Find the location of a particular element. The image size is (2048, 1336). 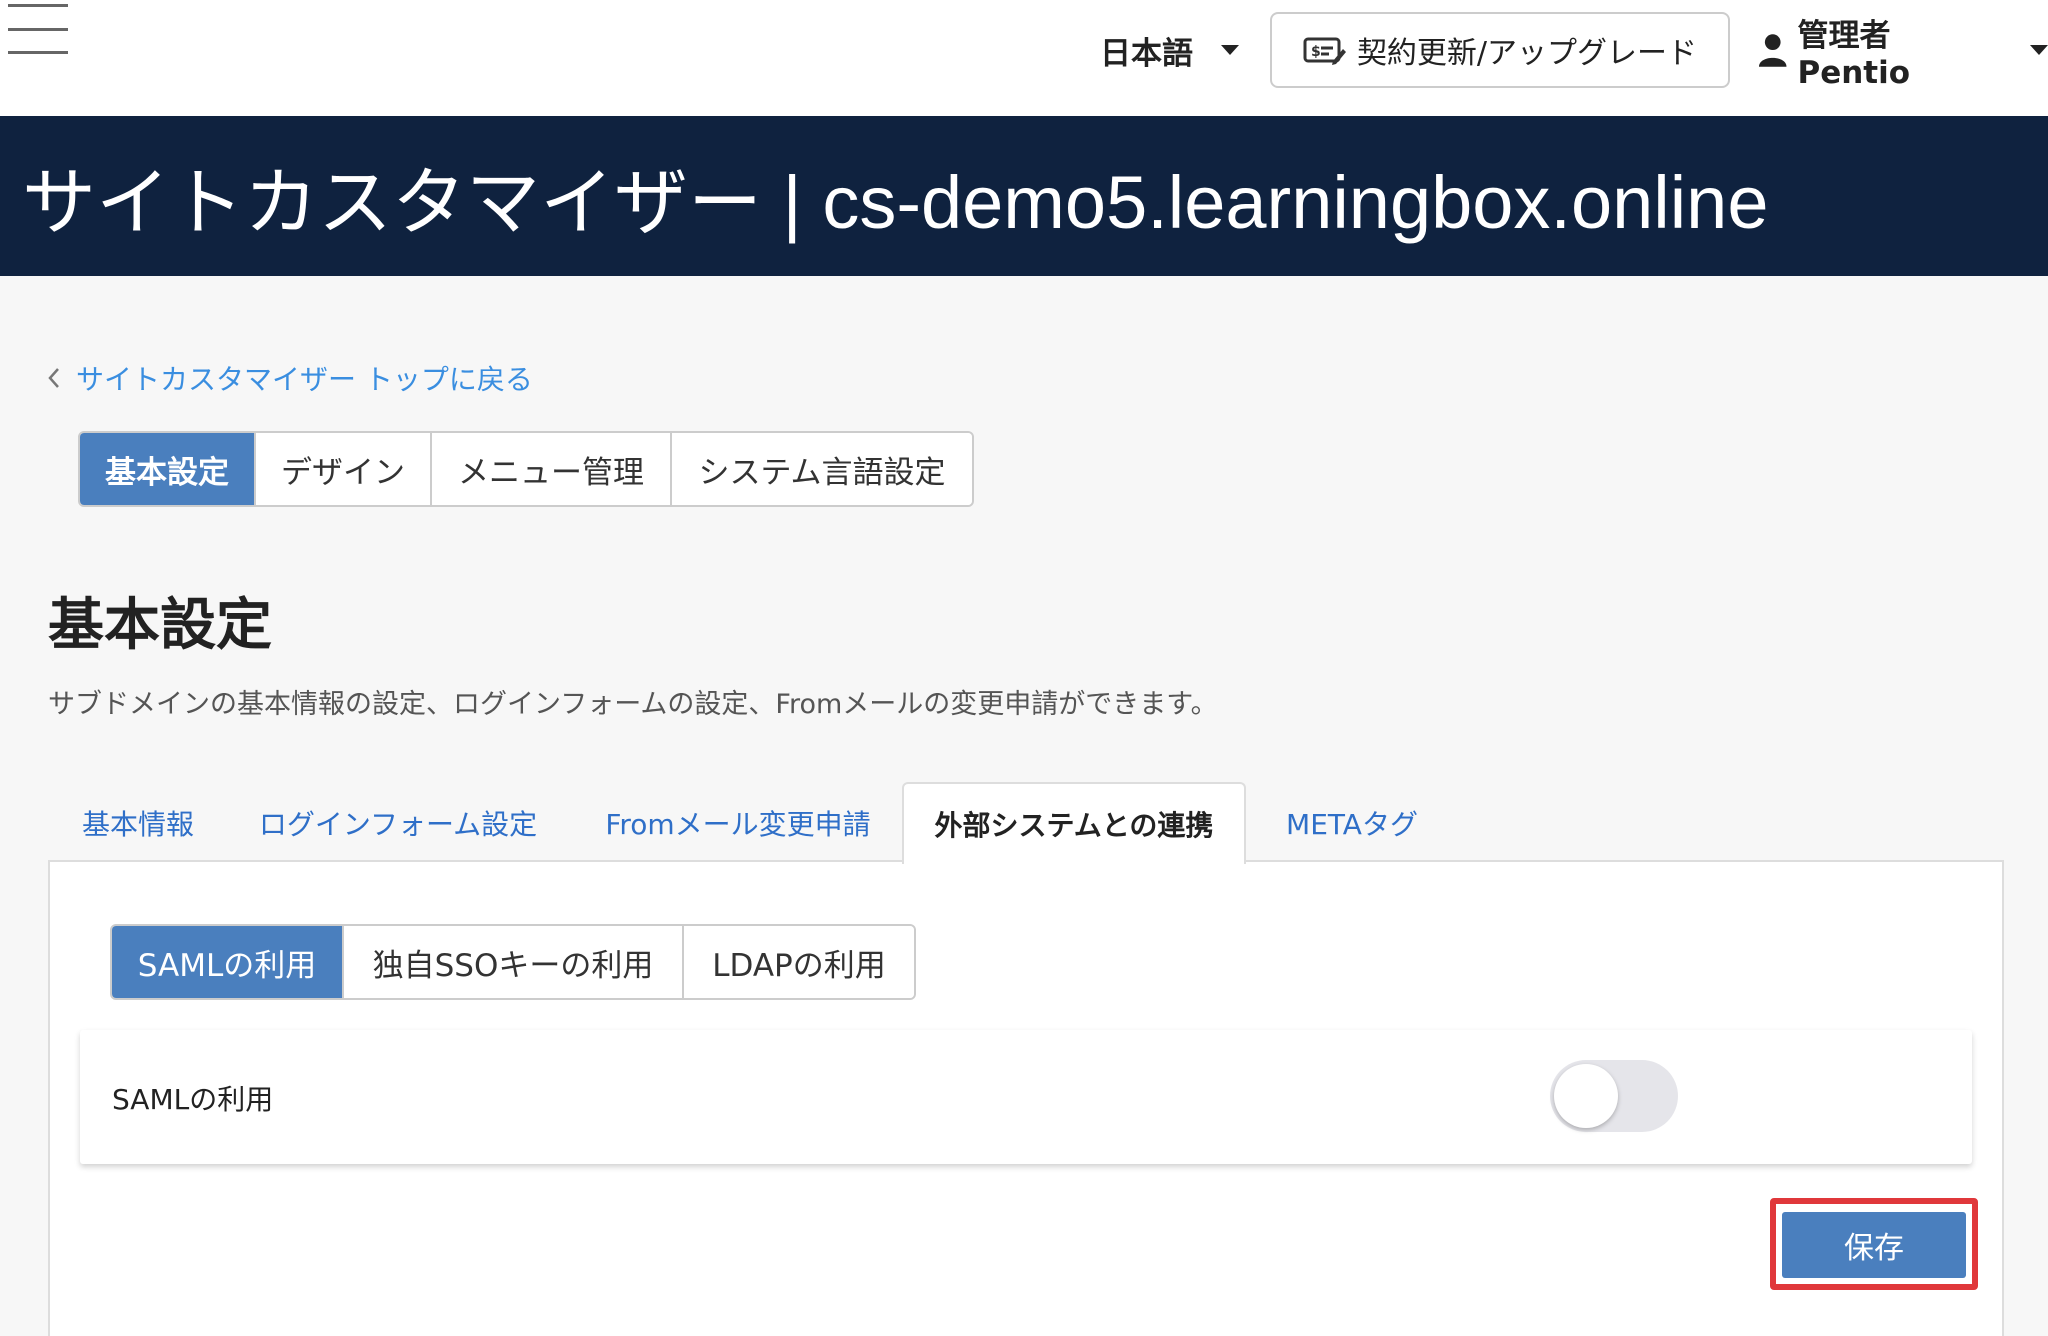

save-button: 保存 is located at coordinates (1874, 1245).